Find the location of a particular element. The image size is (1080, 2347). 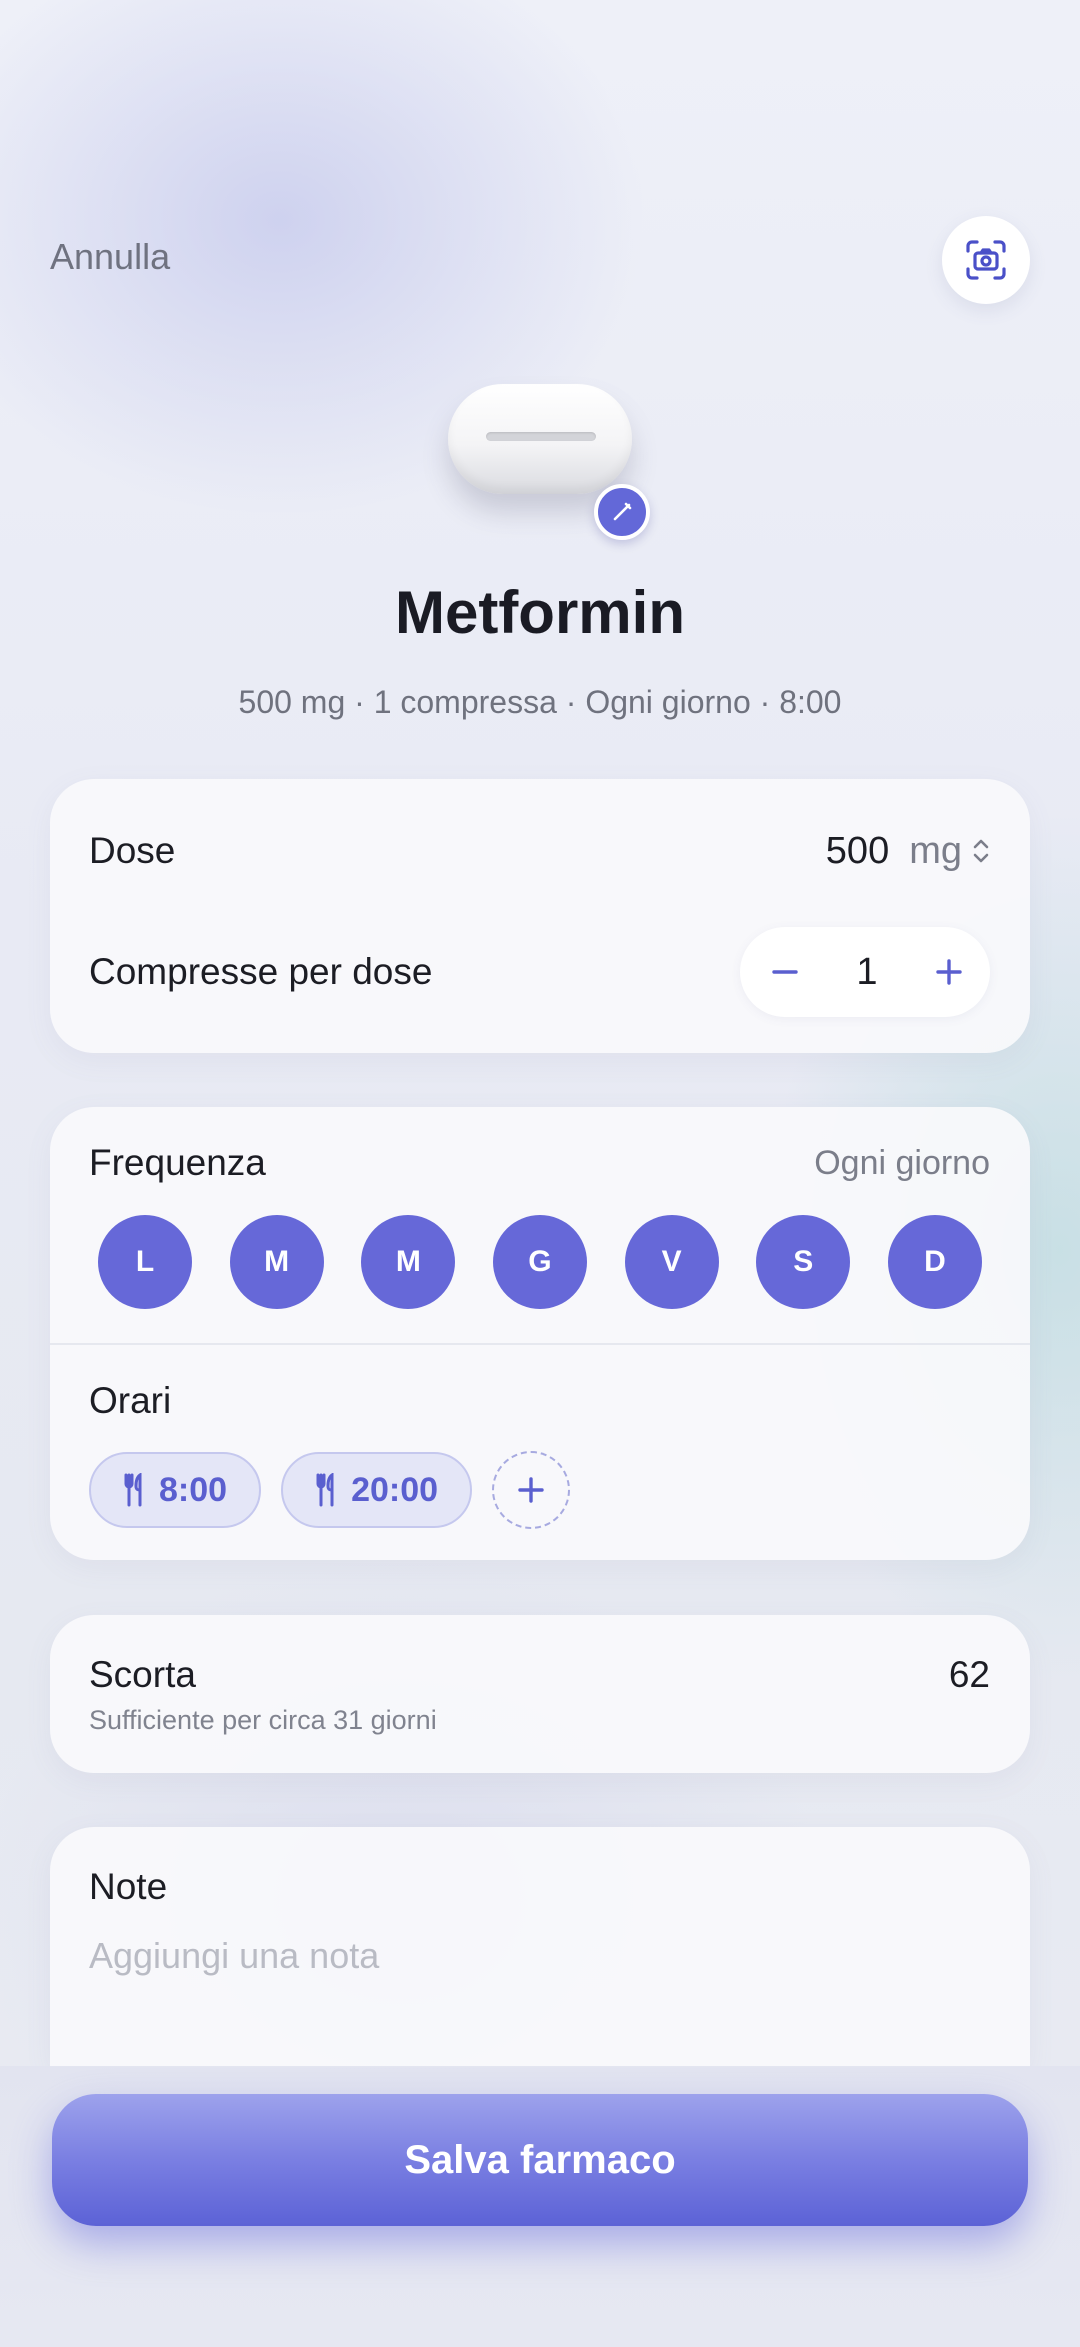

pill-score-line is located at coordinates (541, 436).